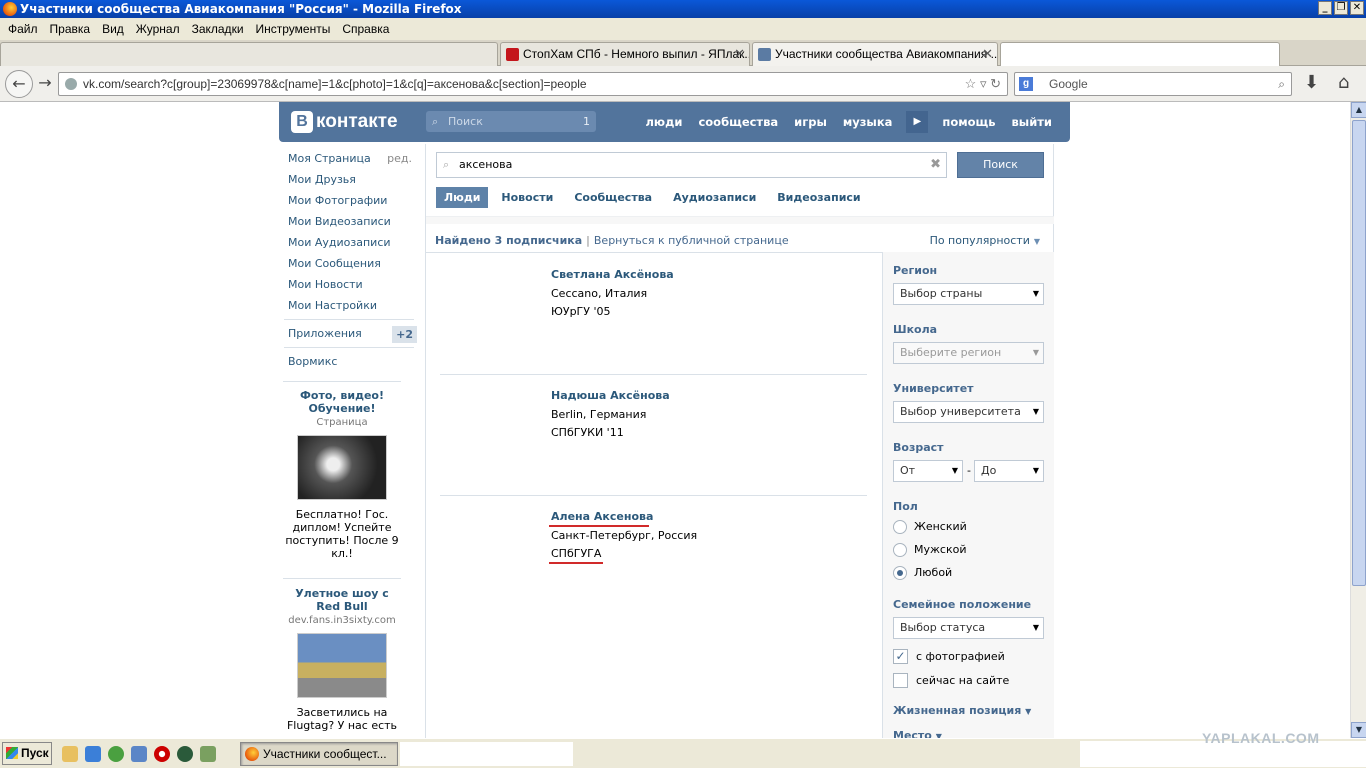 This screenshot has height=768, width=1366. What do you see at coordinates (995, 83) in the screenshot?
I see `reload-icon: ↻` at bounding box center [995, 83].